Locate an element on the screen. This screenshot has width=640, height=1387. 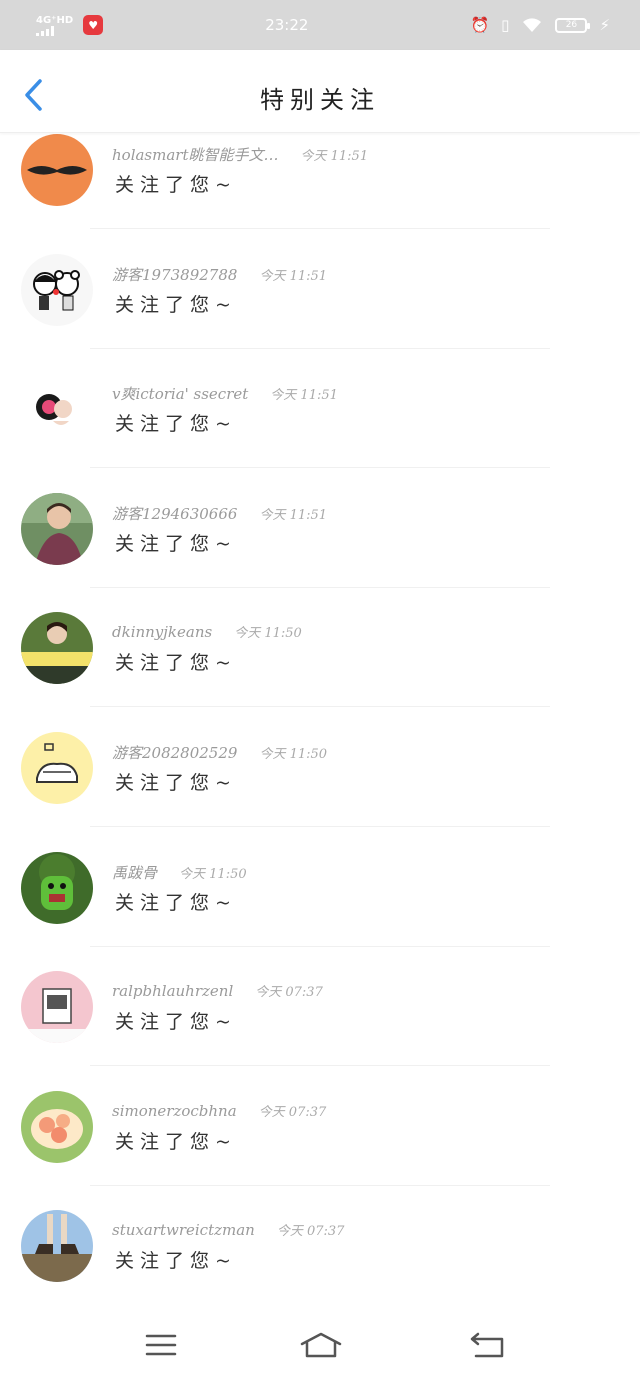
follower-name: 游客2082802529 is located at coordinates (174, 752).